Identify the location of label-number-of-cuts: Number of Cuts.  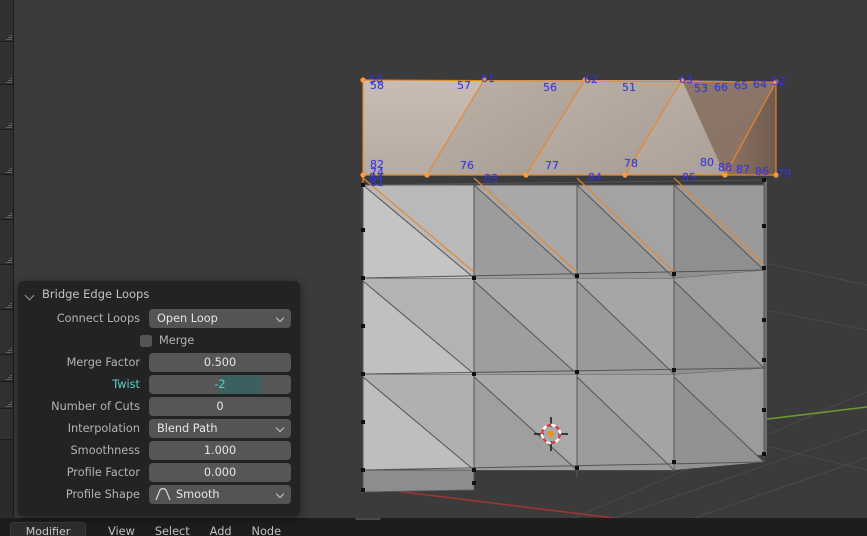
(95, 406).